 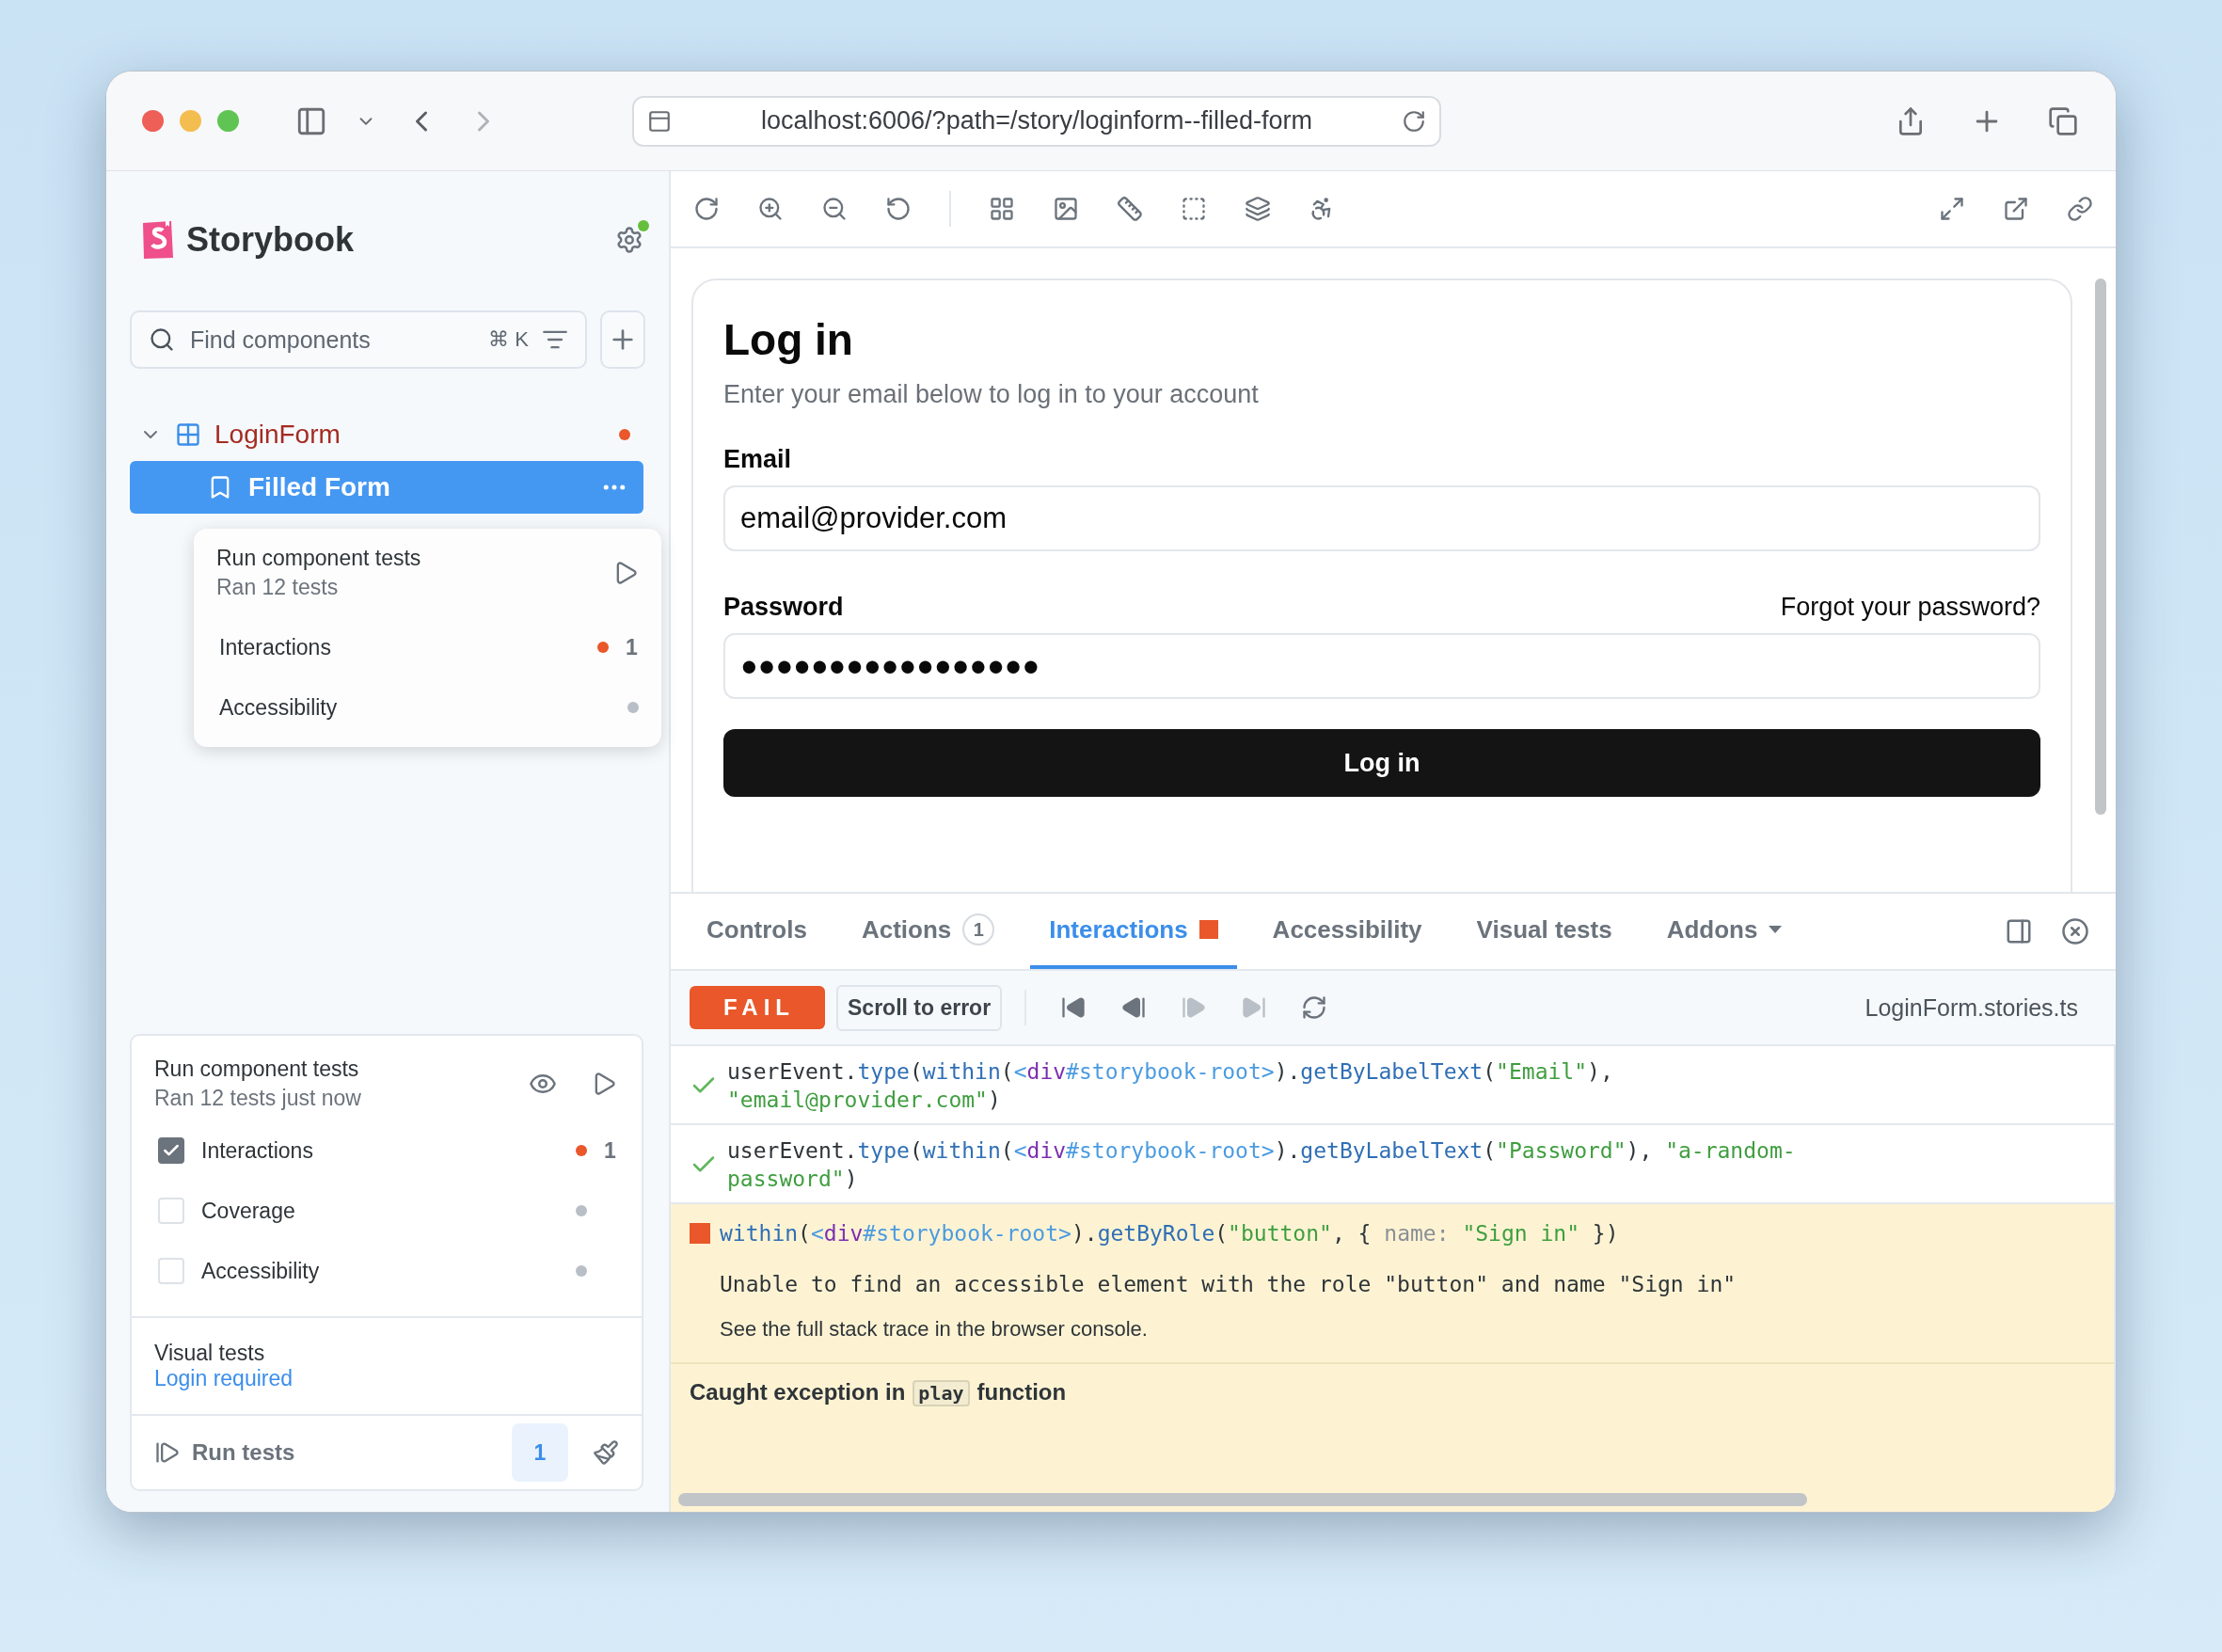 I want to click on panel-tab: Visual tests, so click(x=1544, y=931).